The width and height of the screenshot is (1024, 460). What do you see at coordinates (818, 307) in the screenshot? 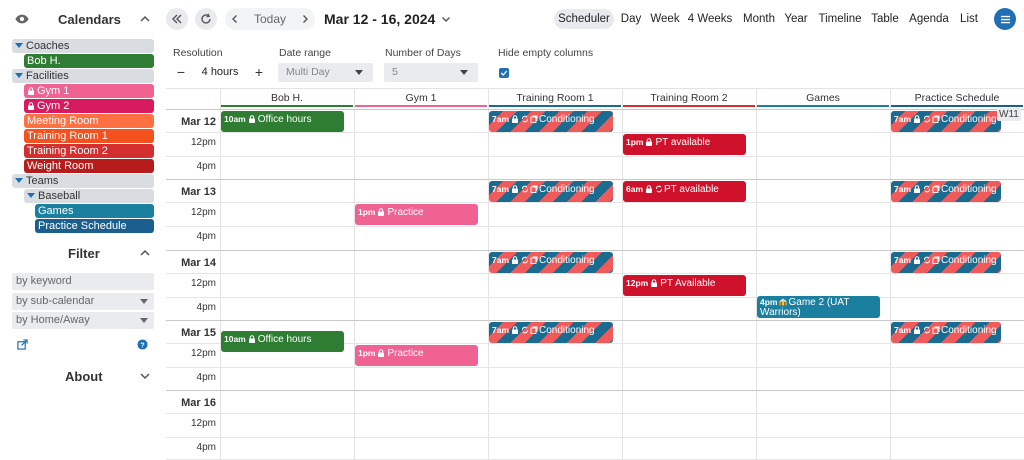
I see `event-game-2-uat-warriors-: 4pm Game 2 (UAT Warriors)` at bounding box center [818, 307].